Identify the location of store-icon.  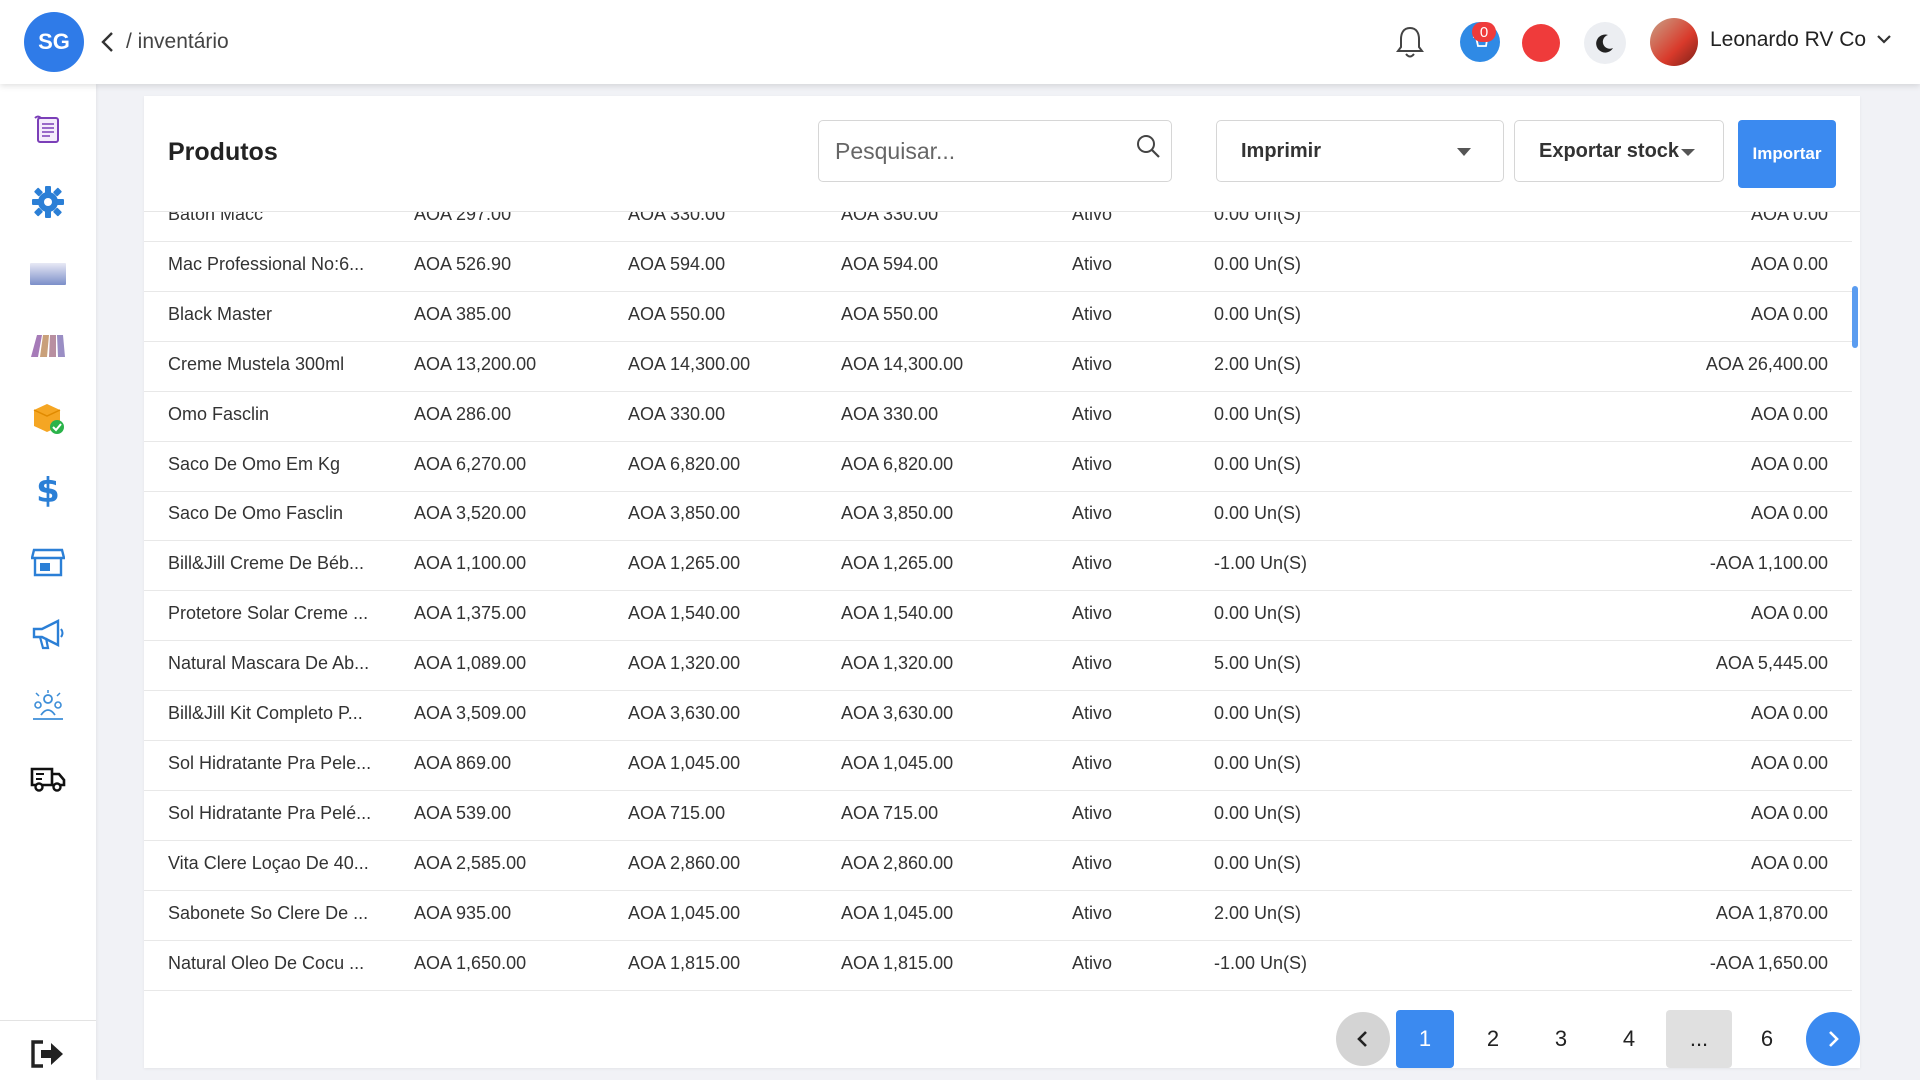
(48, 562).